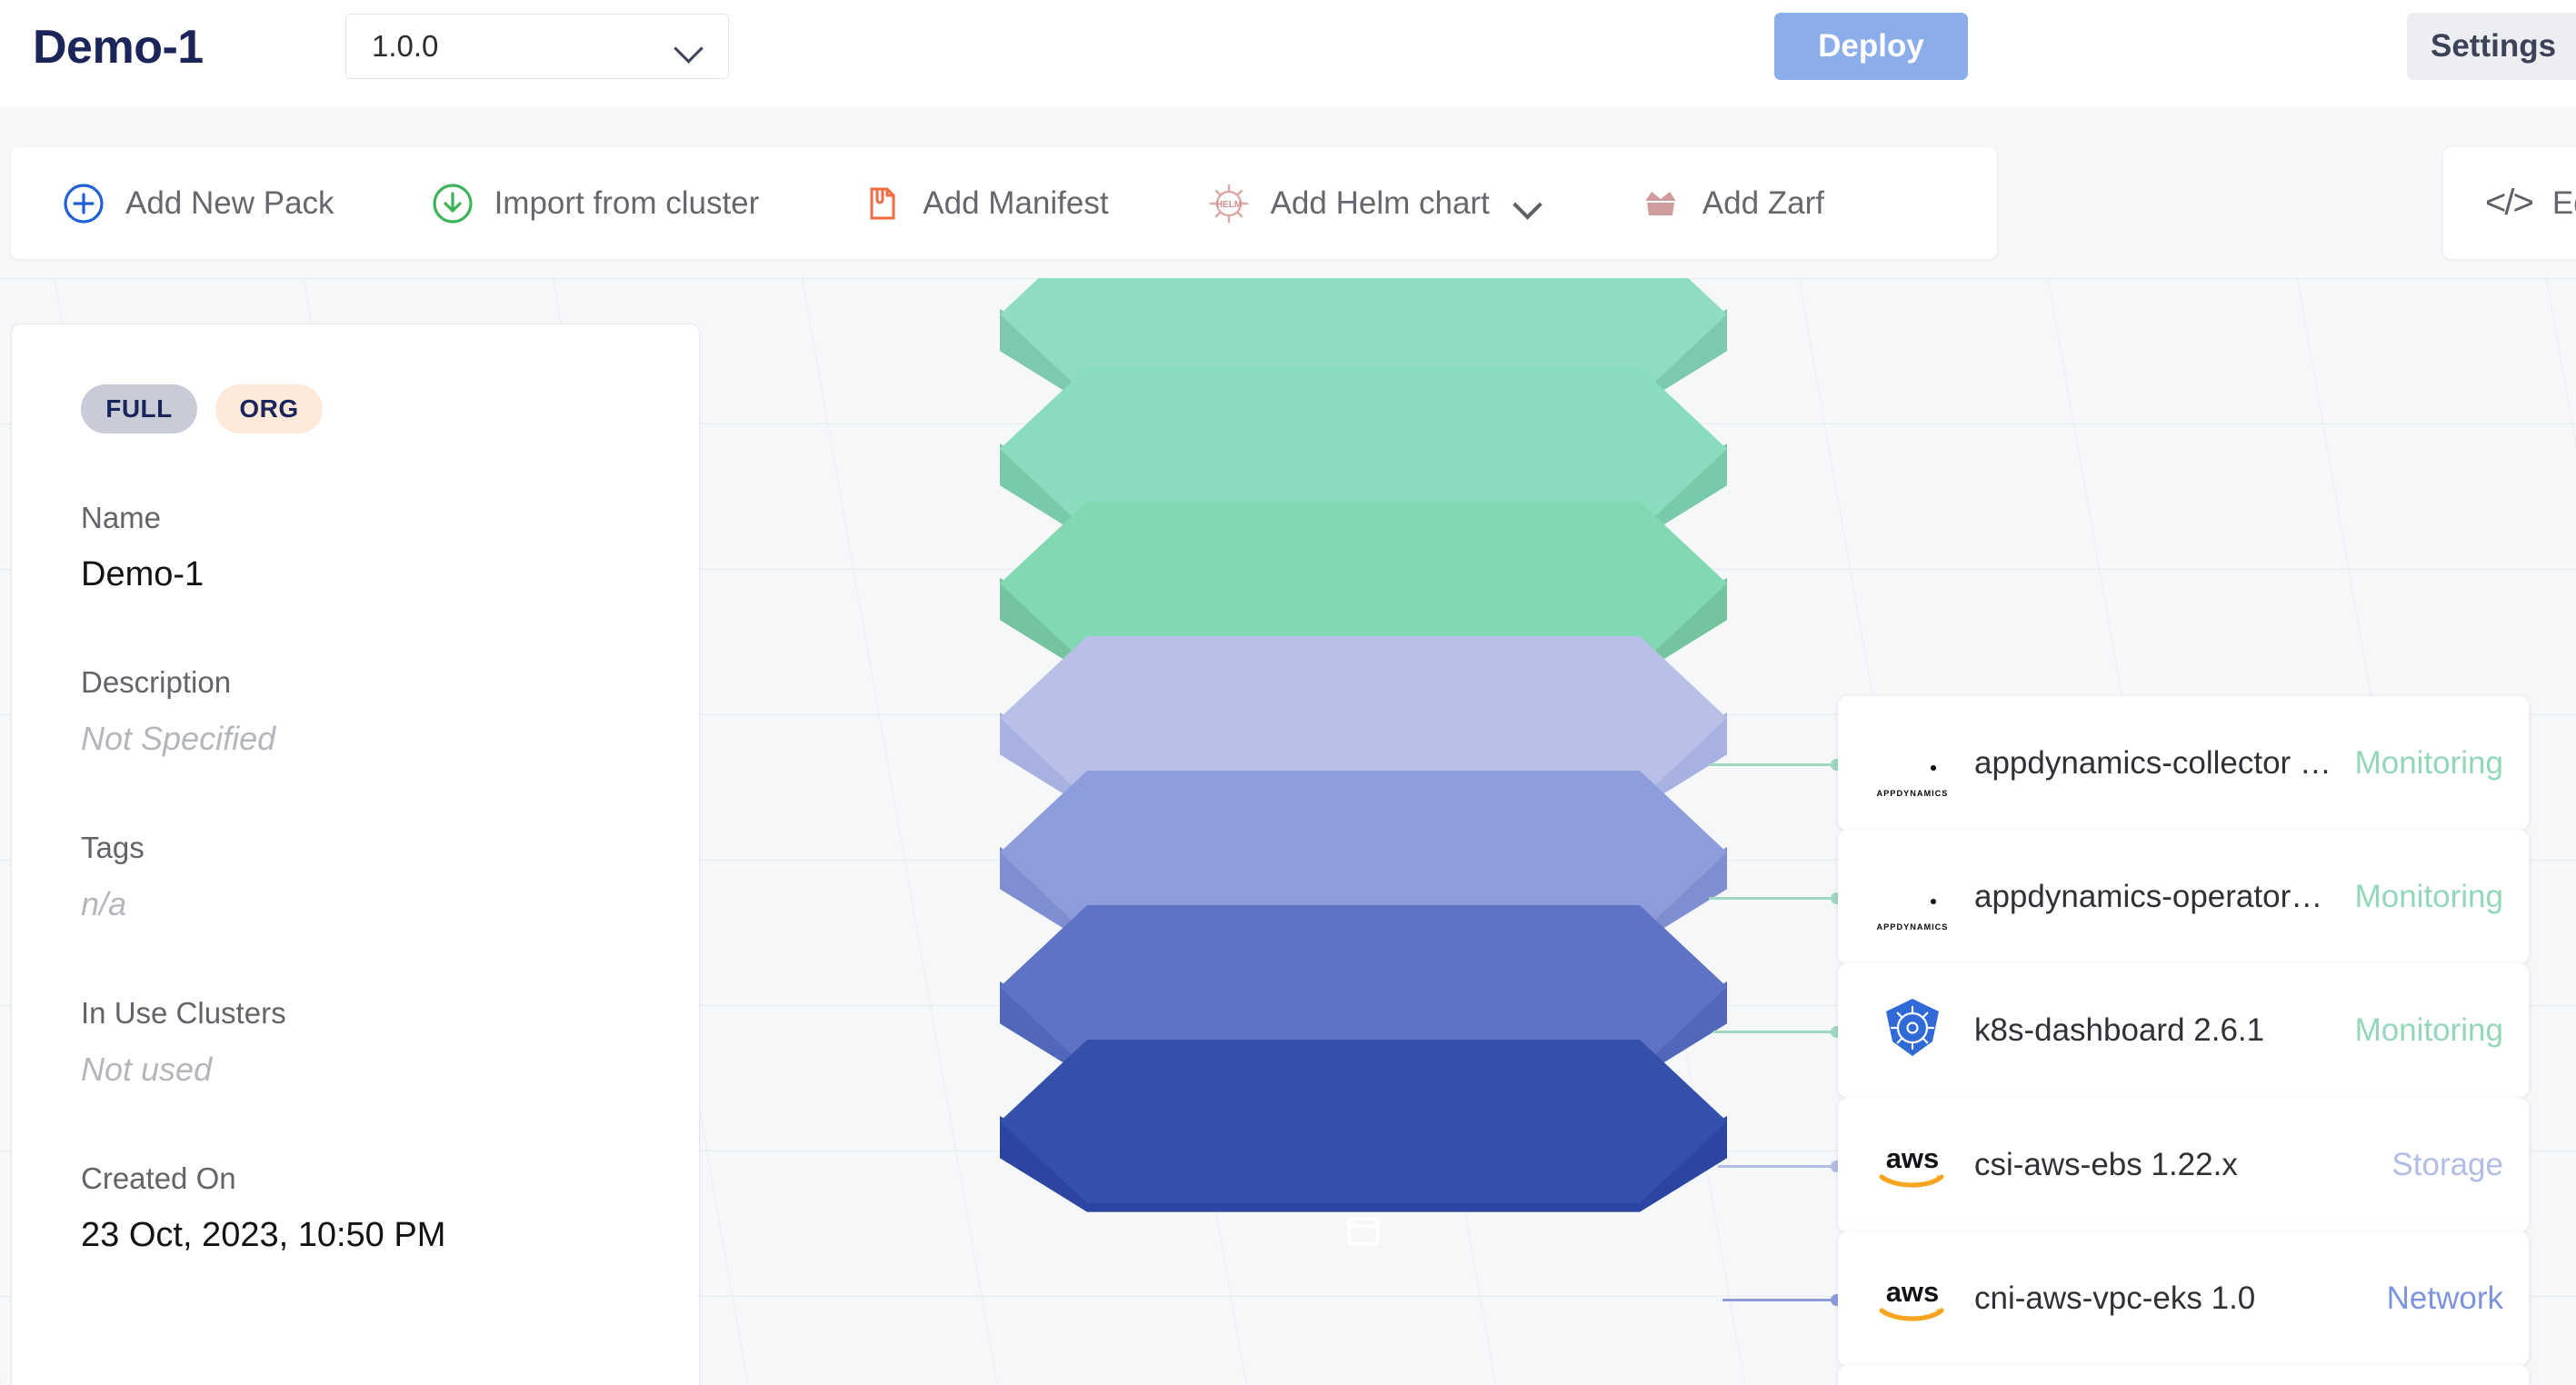  I want to click on add-manifest-label: Add Manifest, so click(1016, 202).